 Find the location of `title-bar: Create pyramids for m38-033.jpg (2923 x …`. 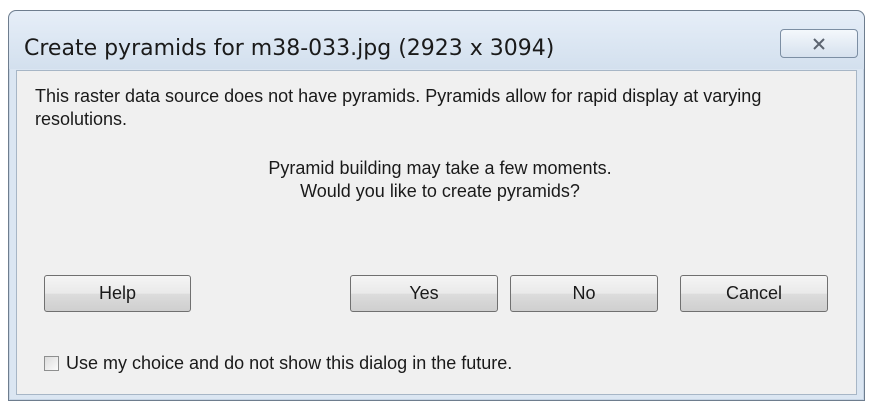

title-bar: Create pyramids for m38-033.jpg (2923 x … is located at coordinates (436, 40).